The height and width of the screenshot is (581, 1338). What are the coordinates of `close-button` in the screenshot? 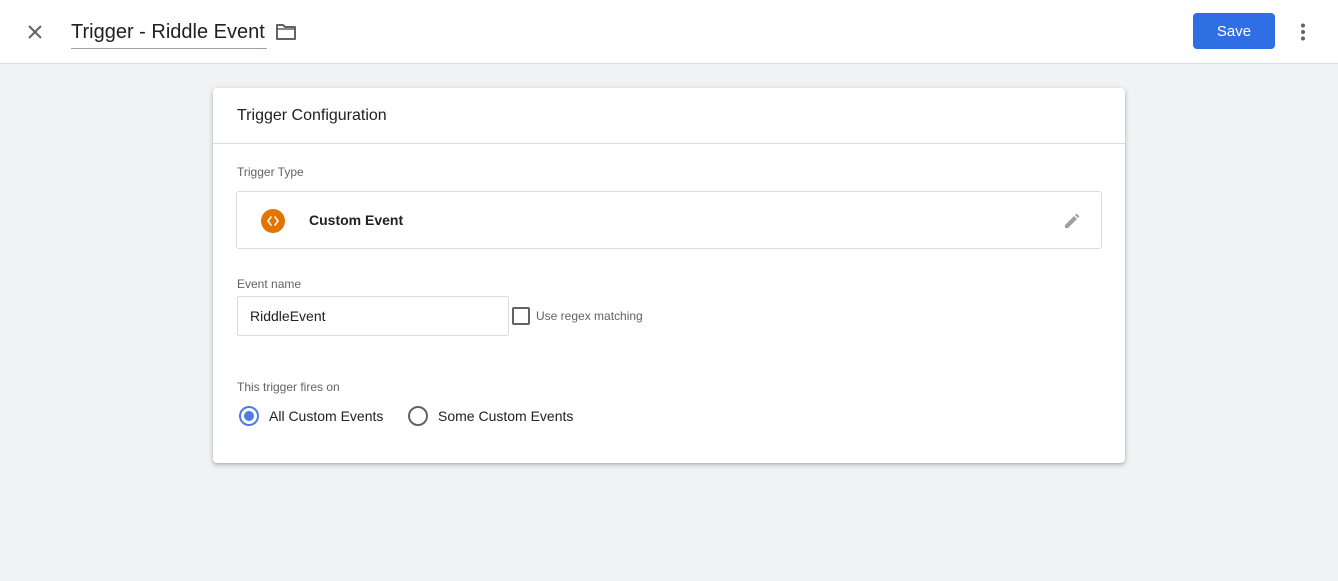 It's located at (35, 32).